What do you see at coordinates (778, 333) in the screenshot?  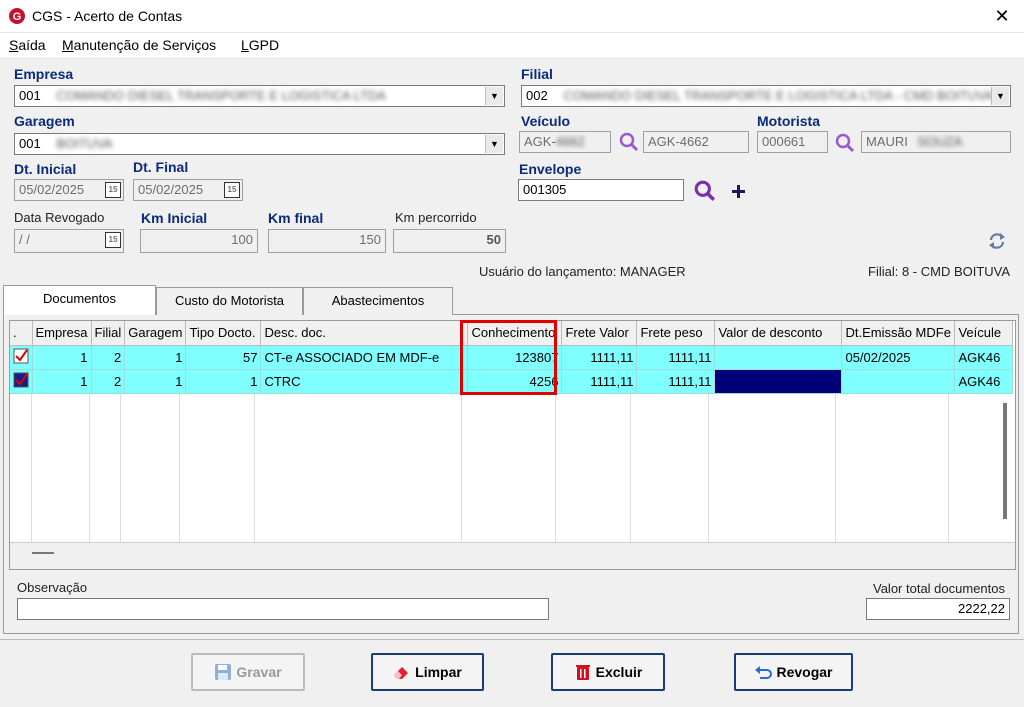 I see `col-header: Valor de desconto` at bounding box center [778, 333].